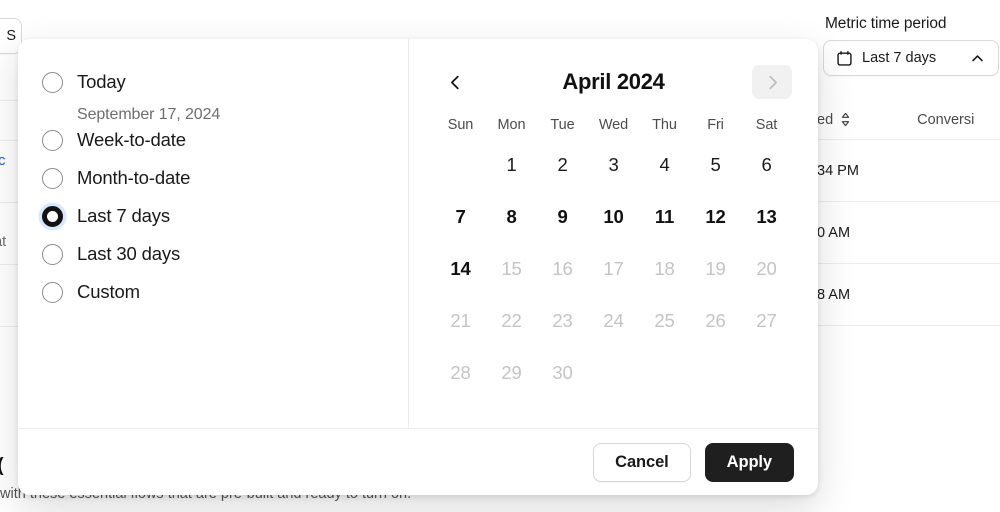 Image resolution: width=1000 pixels, height=512 pixels. Describe the element at coordinates (225, 298) in the screenshot. I see `preset-option-custom: Custom` at that location.